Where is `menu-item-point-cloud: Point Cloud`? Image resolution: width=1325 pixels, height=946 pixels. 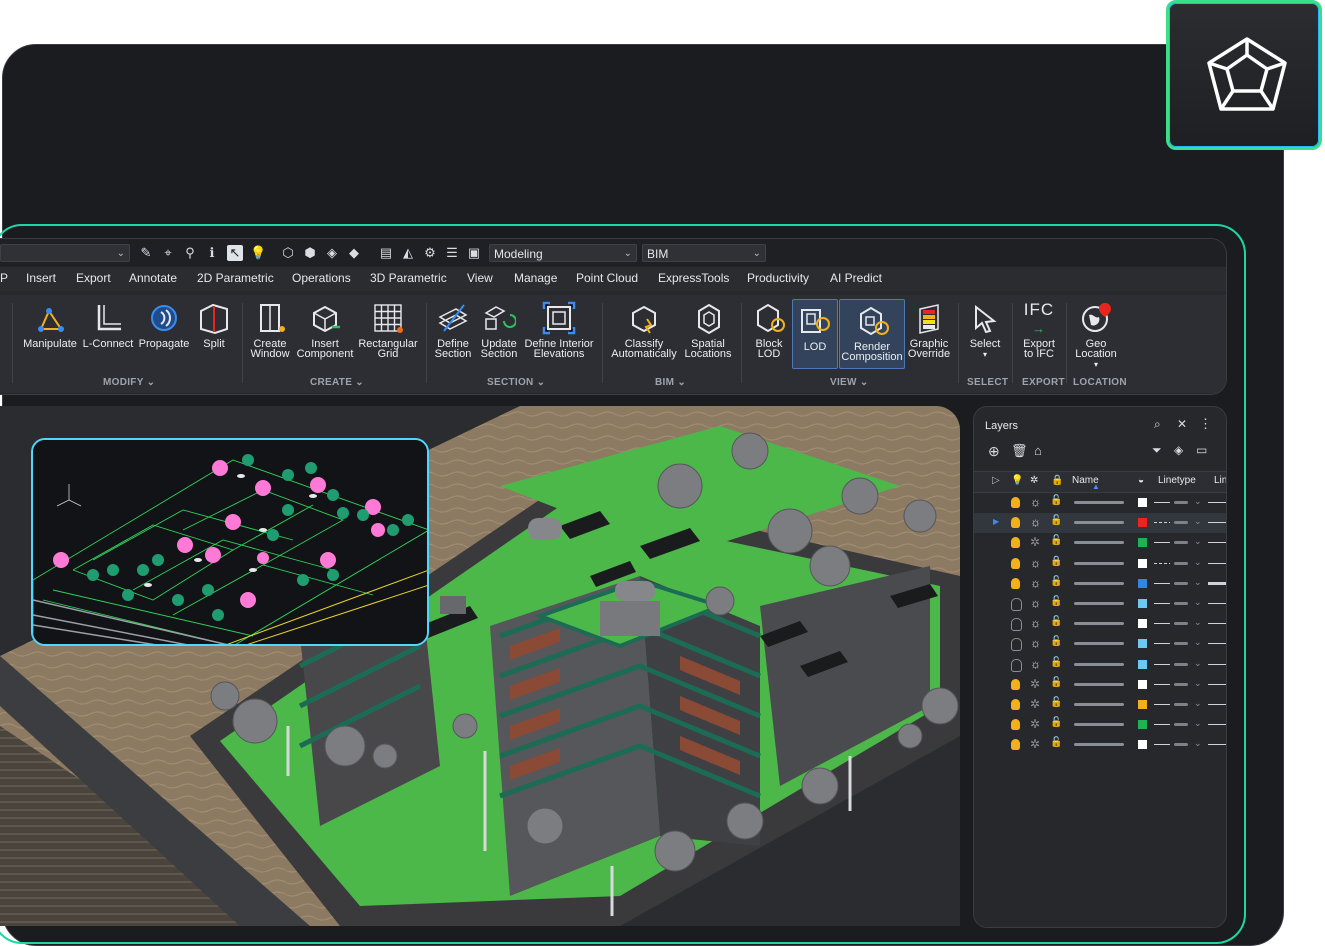
menu-item-point-cloud: Point Cloud is located at coordinates (607, 278).